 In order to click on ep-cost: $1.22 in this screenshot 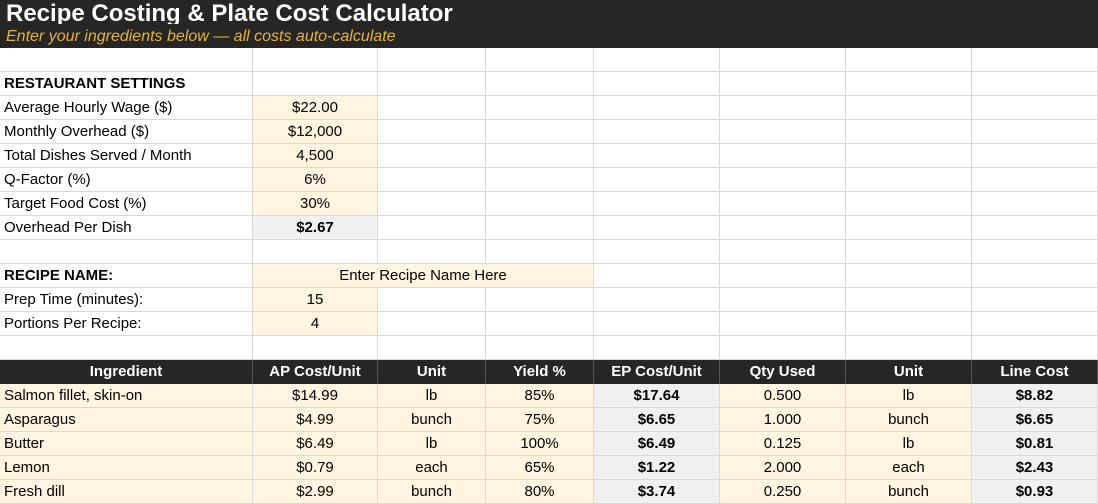, I will do `click(657, 468)`.